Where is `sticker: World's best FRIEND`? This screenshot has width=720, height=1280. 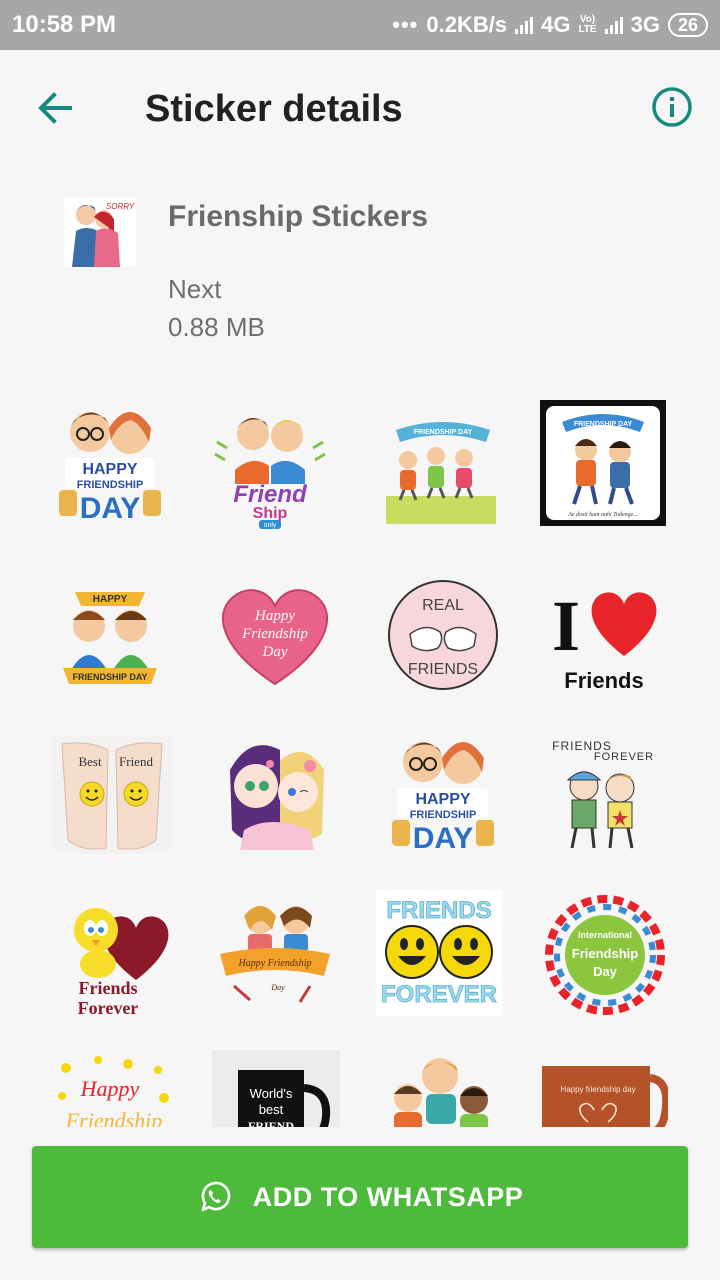
sticker: World's best FRIEND is located at coordinates (277, 1088).